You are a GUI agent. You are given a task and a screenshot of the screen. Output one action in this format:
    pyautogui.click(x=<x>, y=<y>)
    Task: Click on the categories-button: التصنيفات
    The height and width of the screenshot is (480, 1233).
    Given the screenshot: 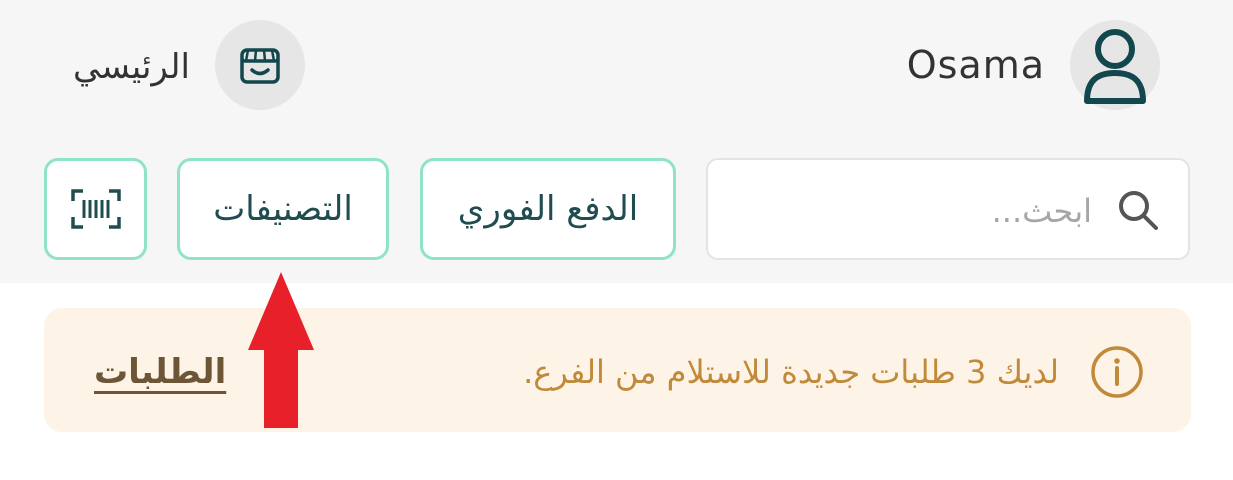 What is the action you would take?
    pyautogui.click(x=283, y=209)
    